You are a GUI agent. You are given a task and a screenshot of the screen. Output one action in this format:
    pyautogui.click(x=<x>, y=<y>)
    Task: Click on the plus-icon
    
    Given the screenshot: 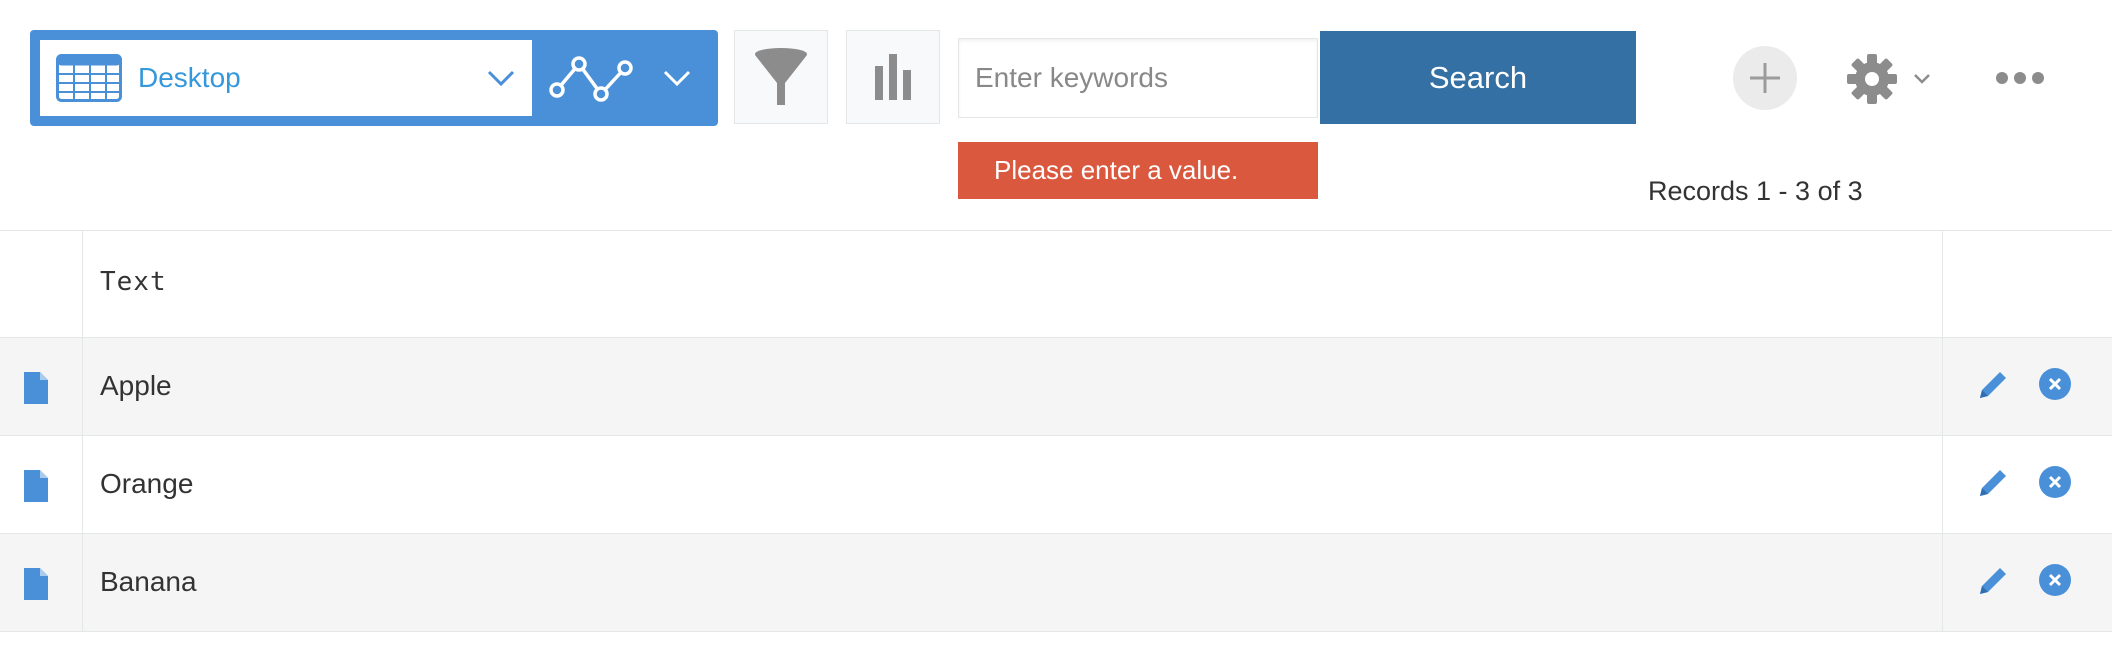 What is the action you would take?
    pyautogui.click(x=1765, y=78)
    